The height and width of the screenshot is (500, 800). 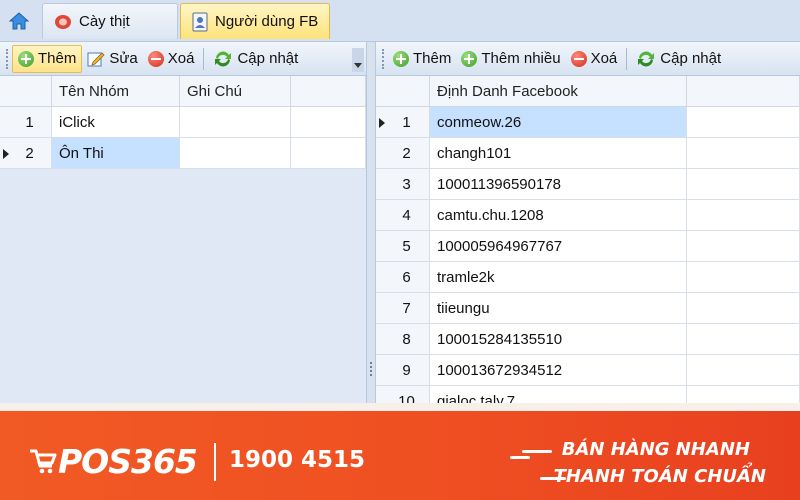 What do you see at coordinates (691, 58) in the screenshot?
I see `update-label: Cập nhật` at bounding box center [691, 58].